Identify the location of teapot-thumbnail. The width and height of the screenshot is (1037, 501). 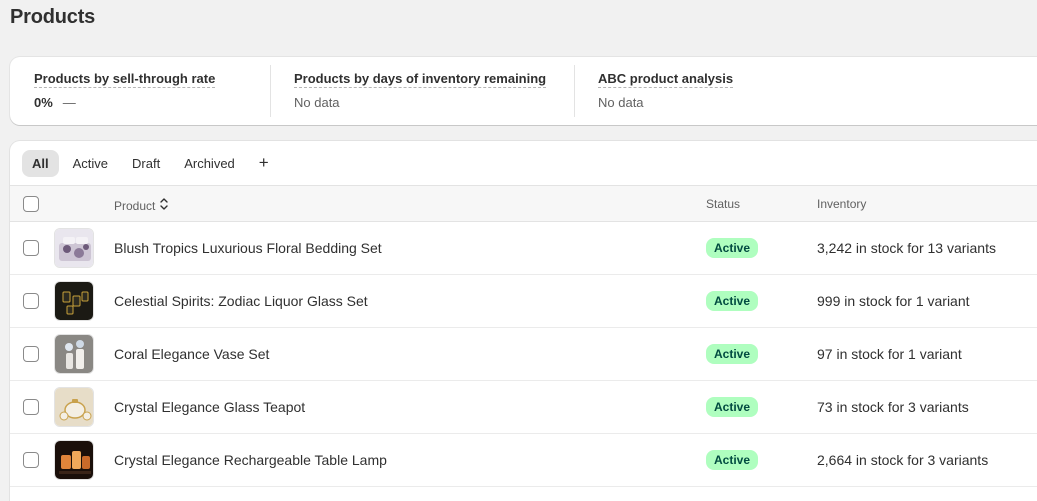
(74, 407).